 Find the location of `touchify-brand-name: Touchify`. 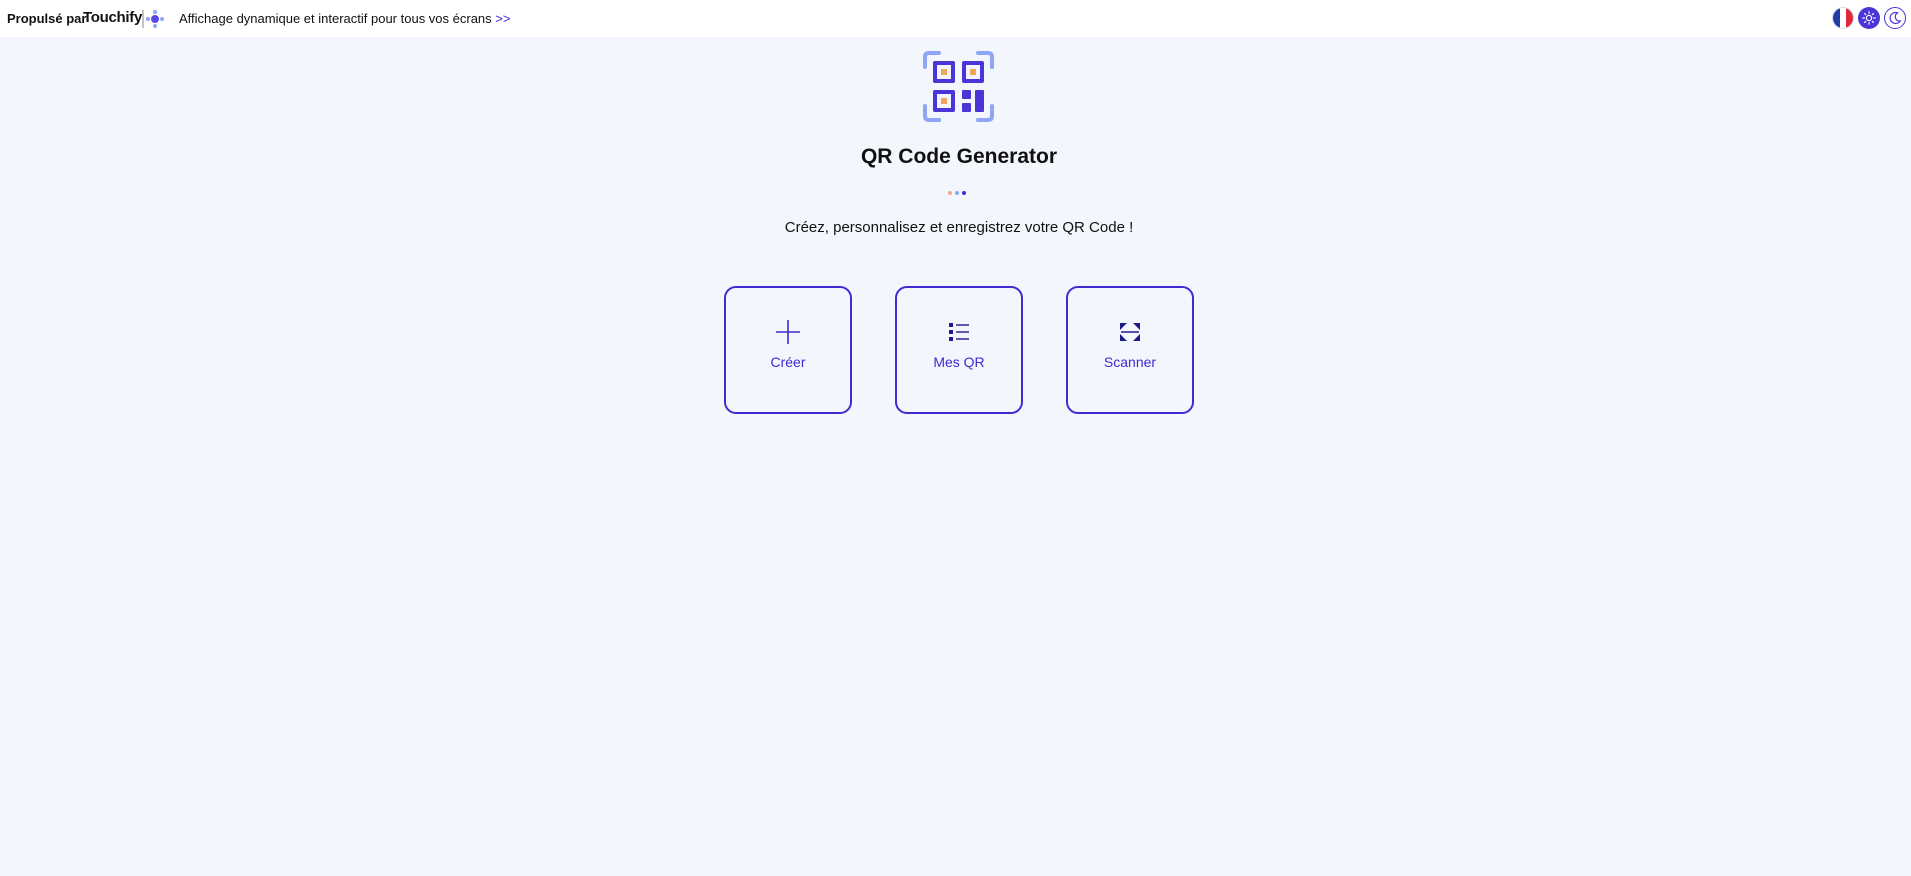

touchify-brand-name: Touchify is located at coordinates (112, 17).